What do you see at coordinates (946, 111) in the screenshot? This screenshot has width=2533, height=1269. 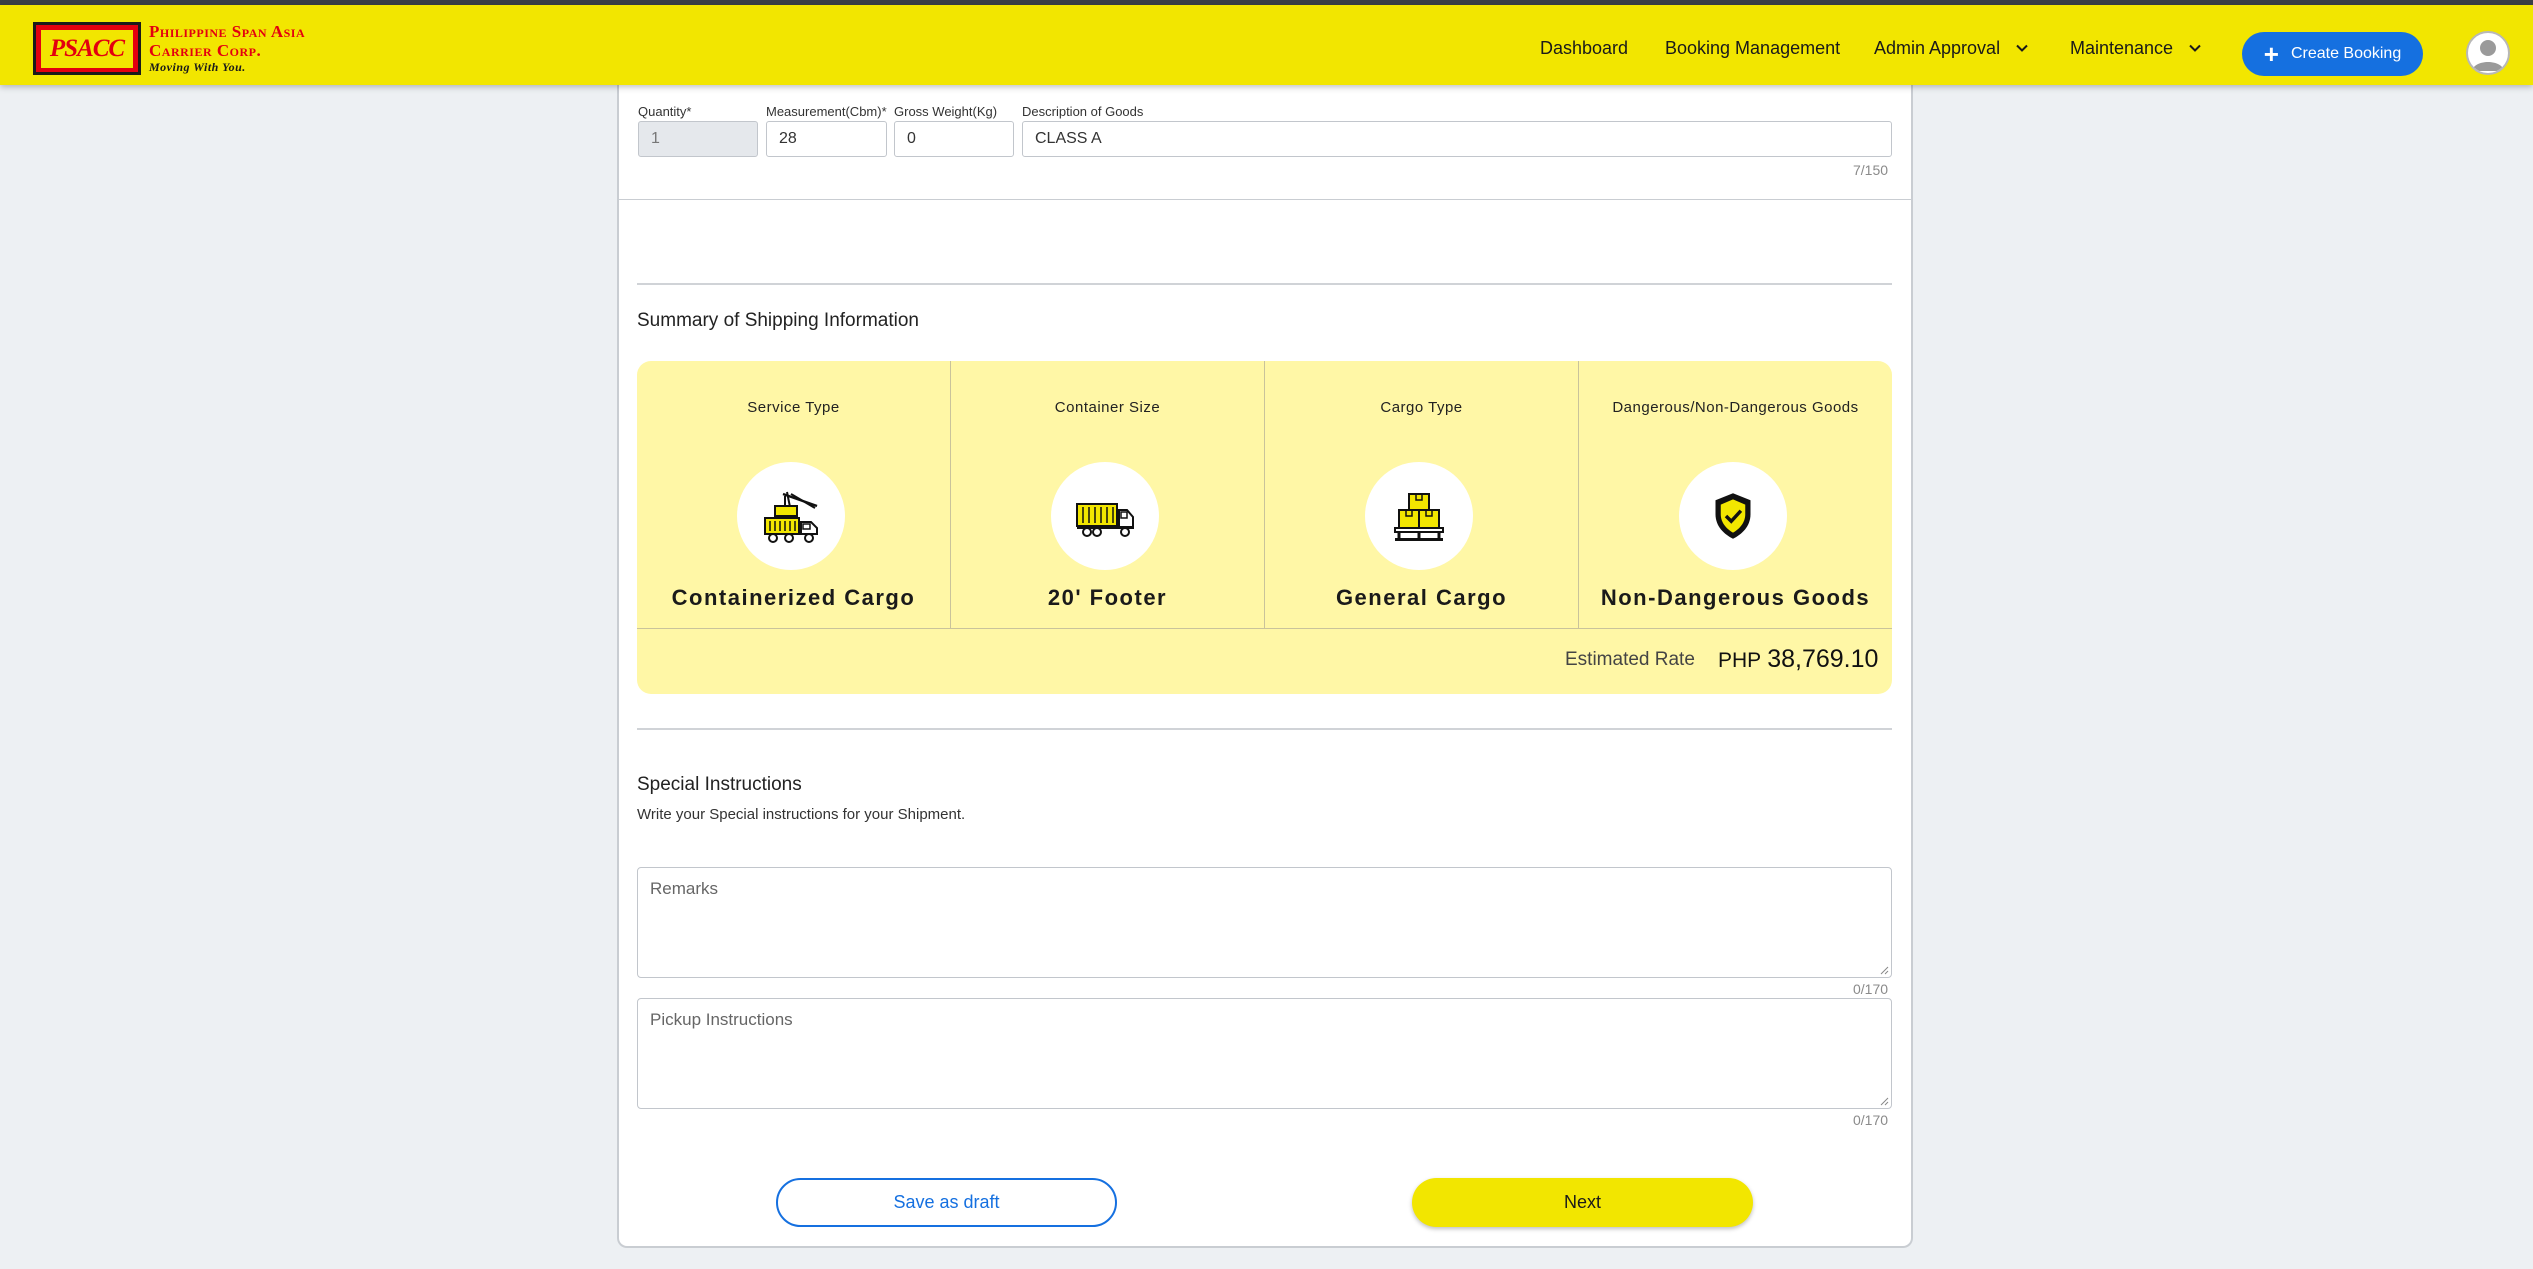 I see `gross-weight-label: Gross Weight(Kg)` at bounding box center [946, 111].